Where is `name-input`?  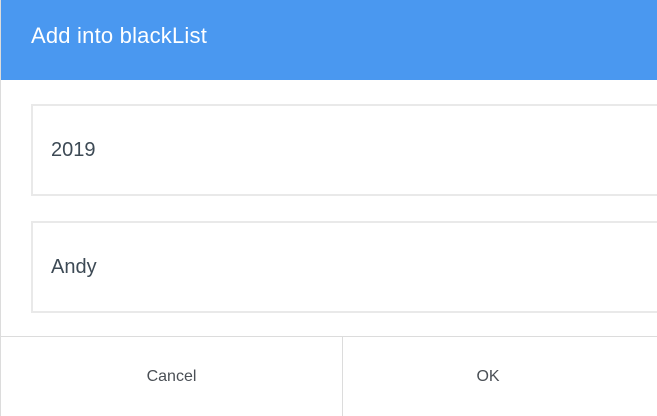 name-input is located at coordinates (354, 267).